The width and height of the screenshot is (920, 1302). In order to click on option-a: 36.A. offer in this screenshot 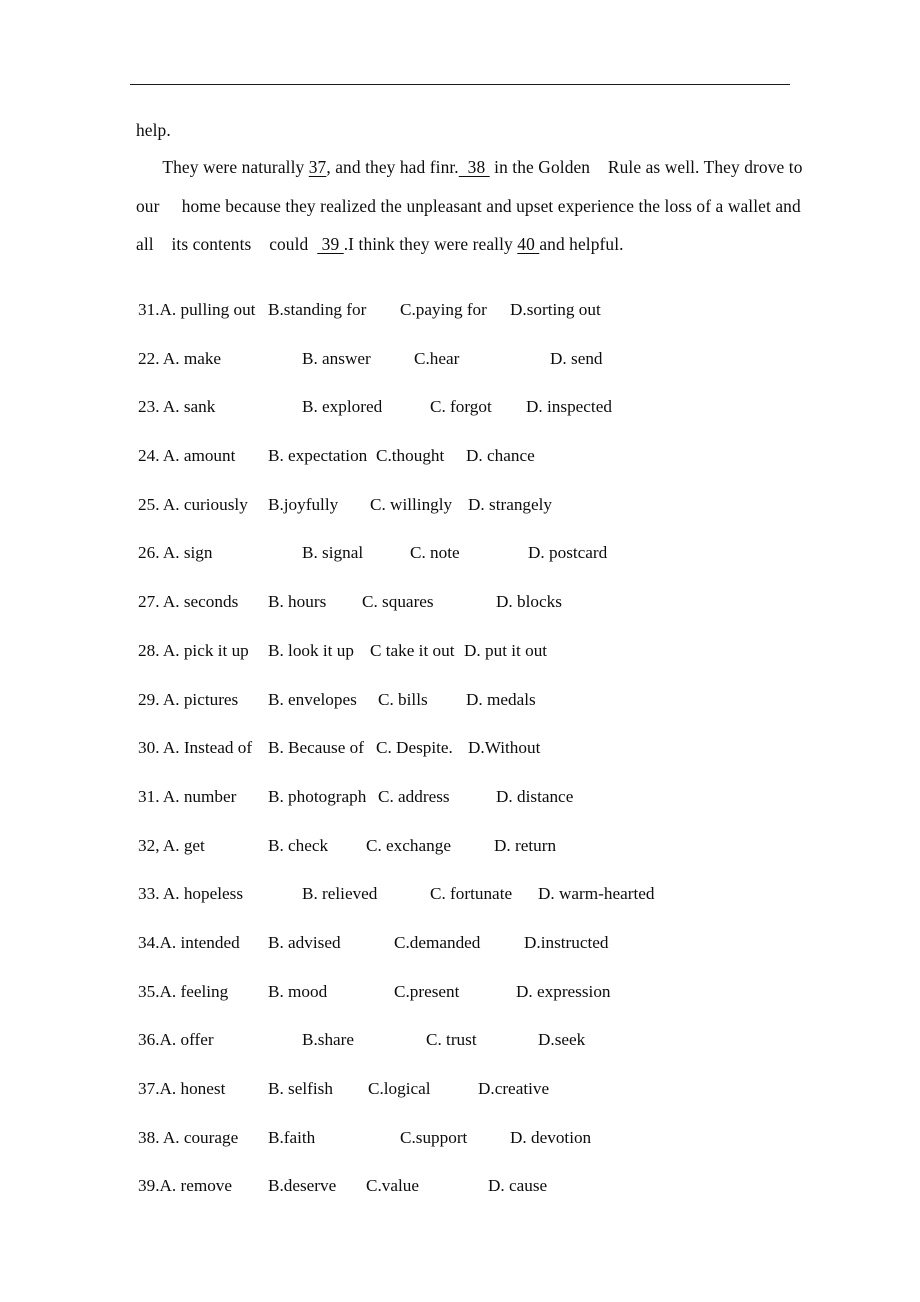, I will do `click(176, 1040)`.